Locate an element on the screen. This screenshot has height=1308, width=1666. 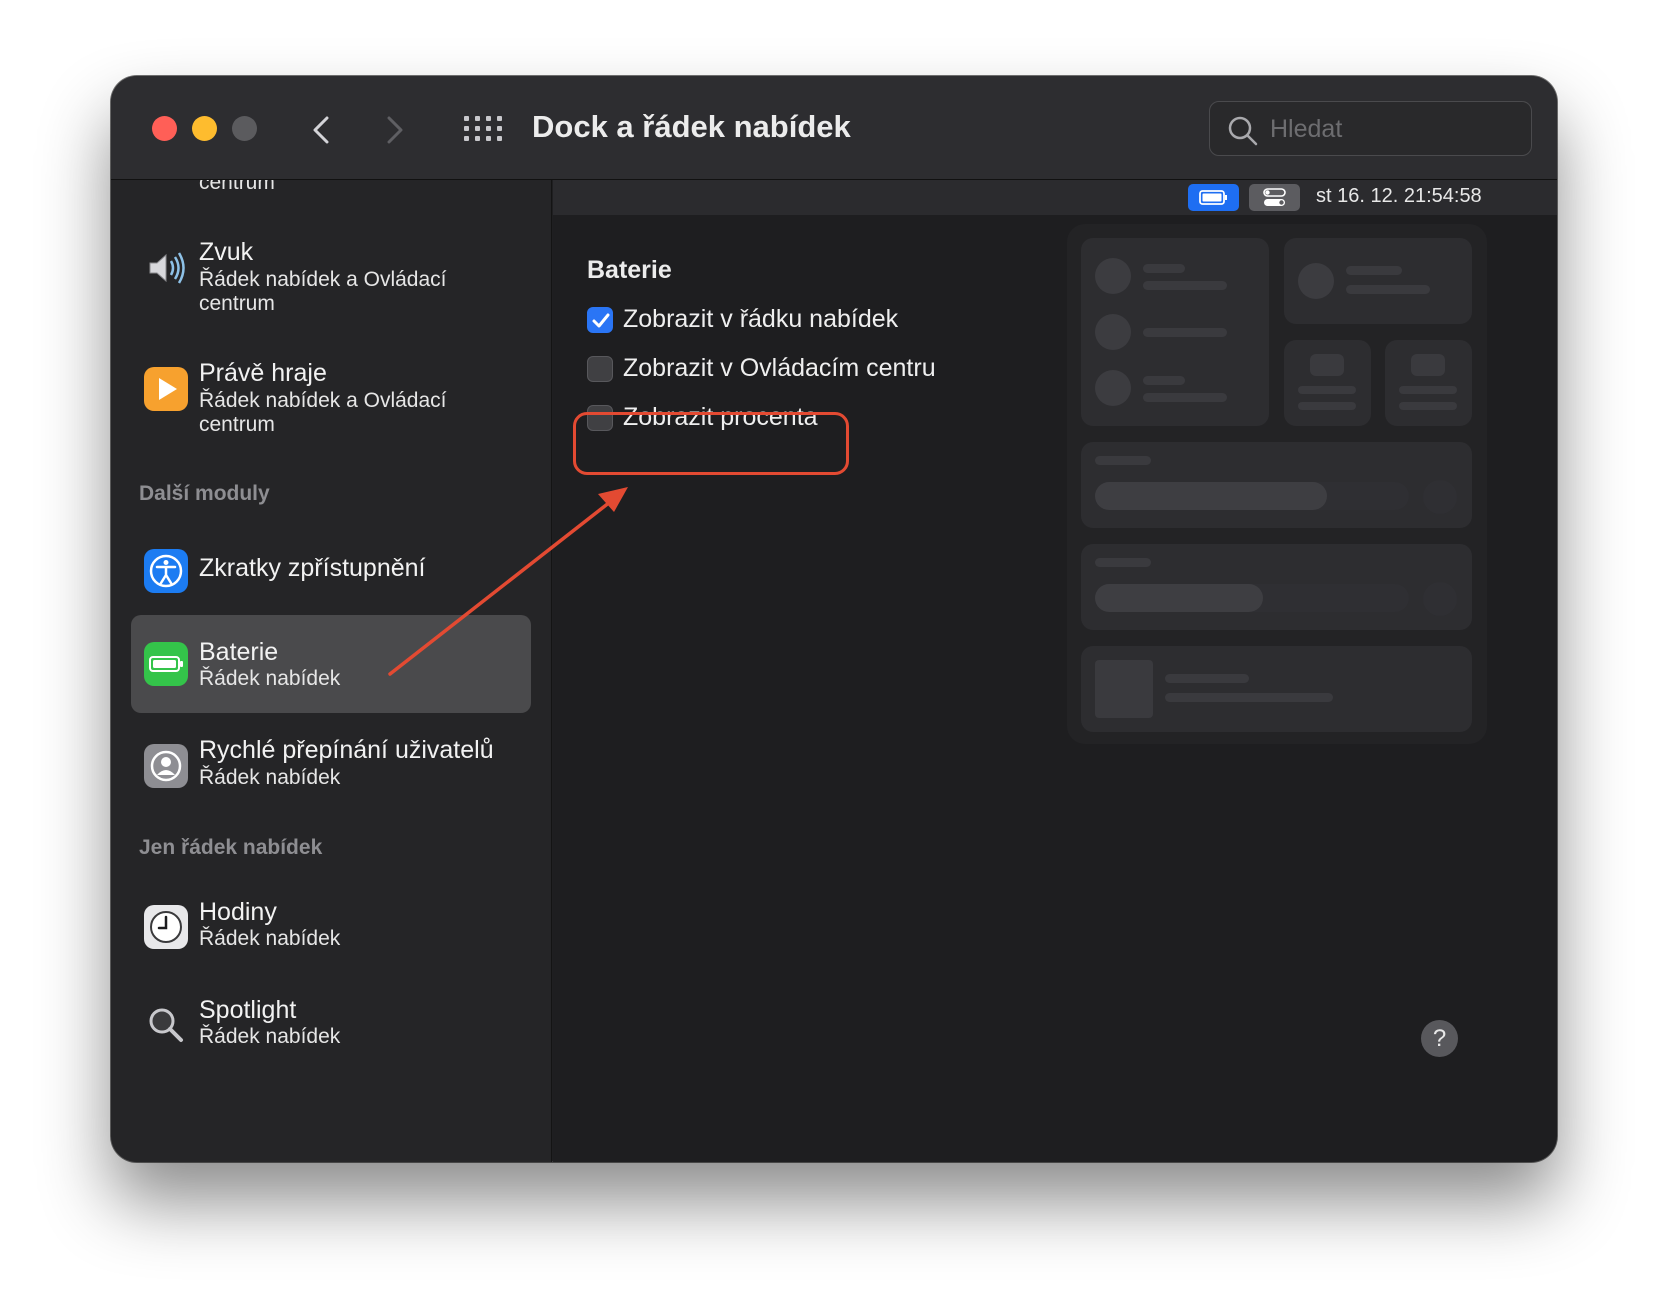
menubar-battery-icon is located at coordinates (1213, 197).